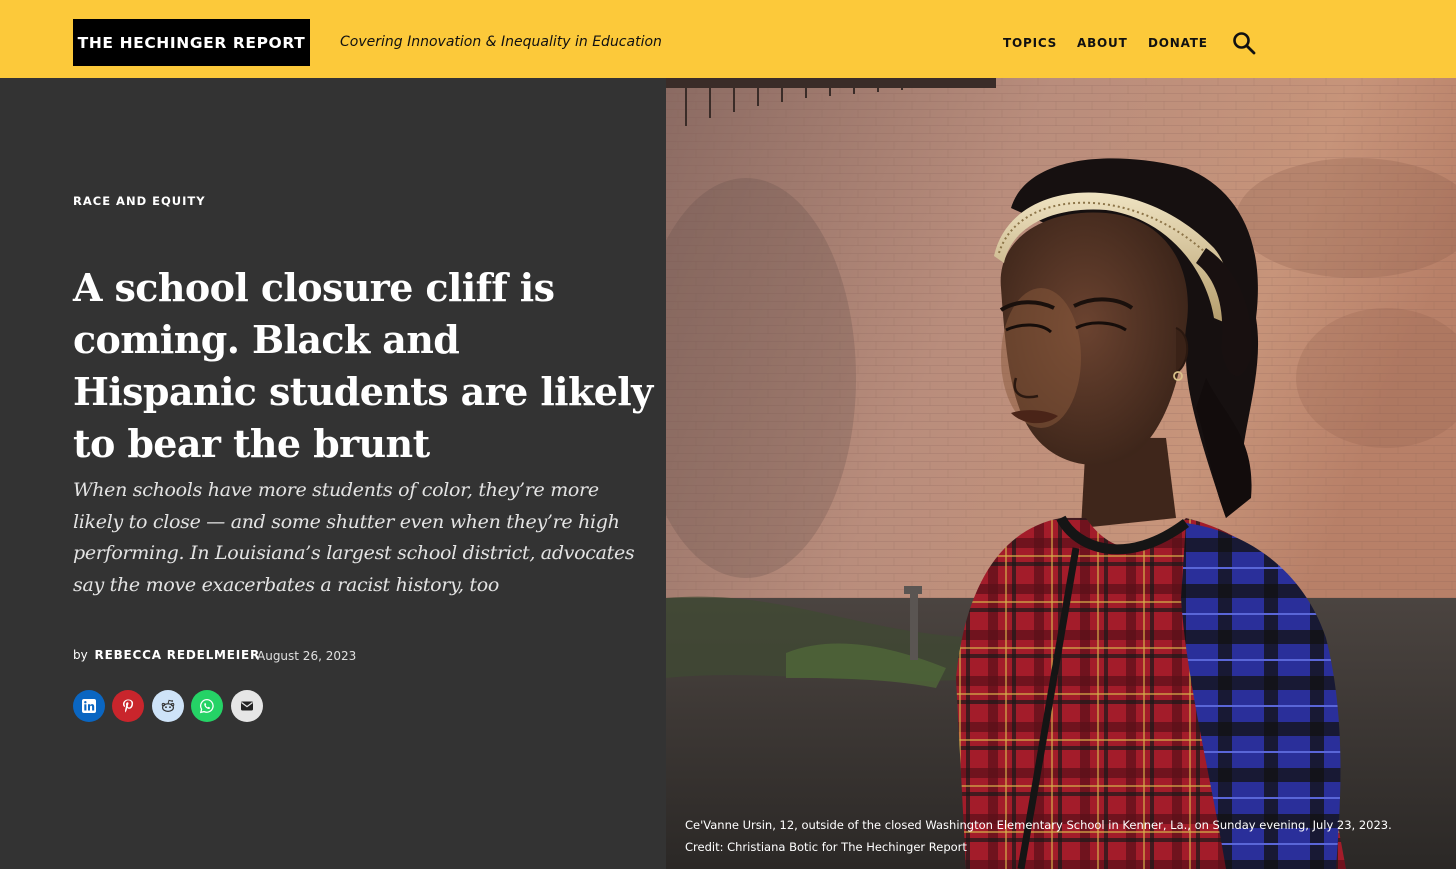  Describe the element at coordinates (307, 656) in the screenshot. I see `publish-date: August 26, 2023` at that location.